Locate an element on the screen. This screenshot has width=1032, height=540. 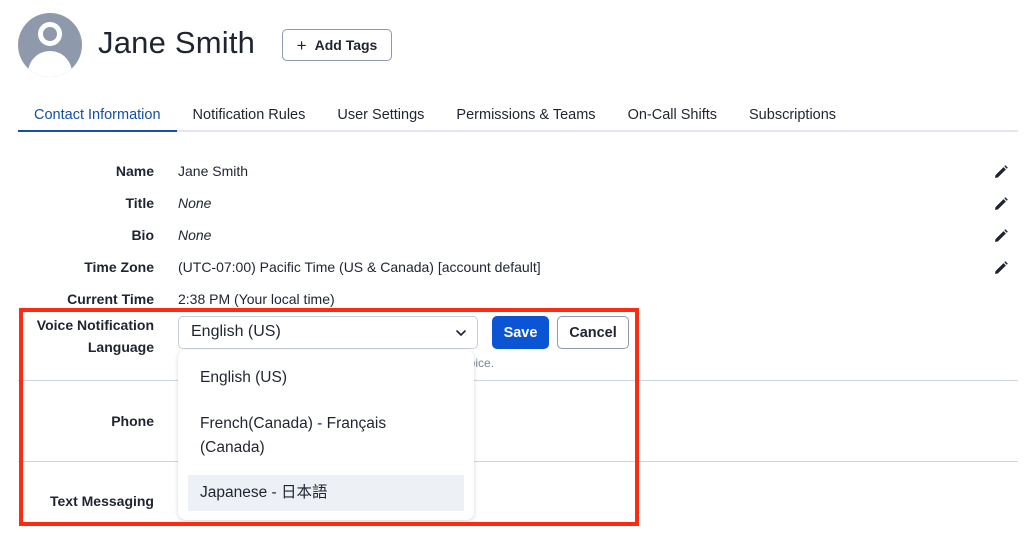
bio-label: Bio is located at coordinates (142, 235).